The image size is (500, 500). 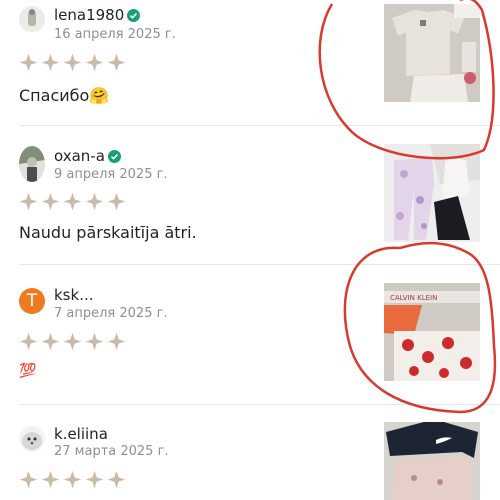 What do you see at coordinates (111, 451) in the screenshot?
I see `review-date: 27 марта 2025 г.` at bounding box center [111, 451].